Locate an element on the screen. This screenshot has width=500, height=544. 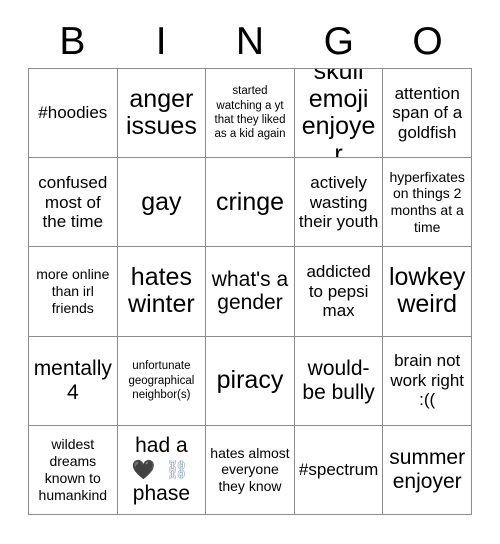
bingo-cell-text: more online than irl friends is located at coordinates (73, 291).